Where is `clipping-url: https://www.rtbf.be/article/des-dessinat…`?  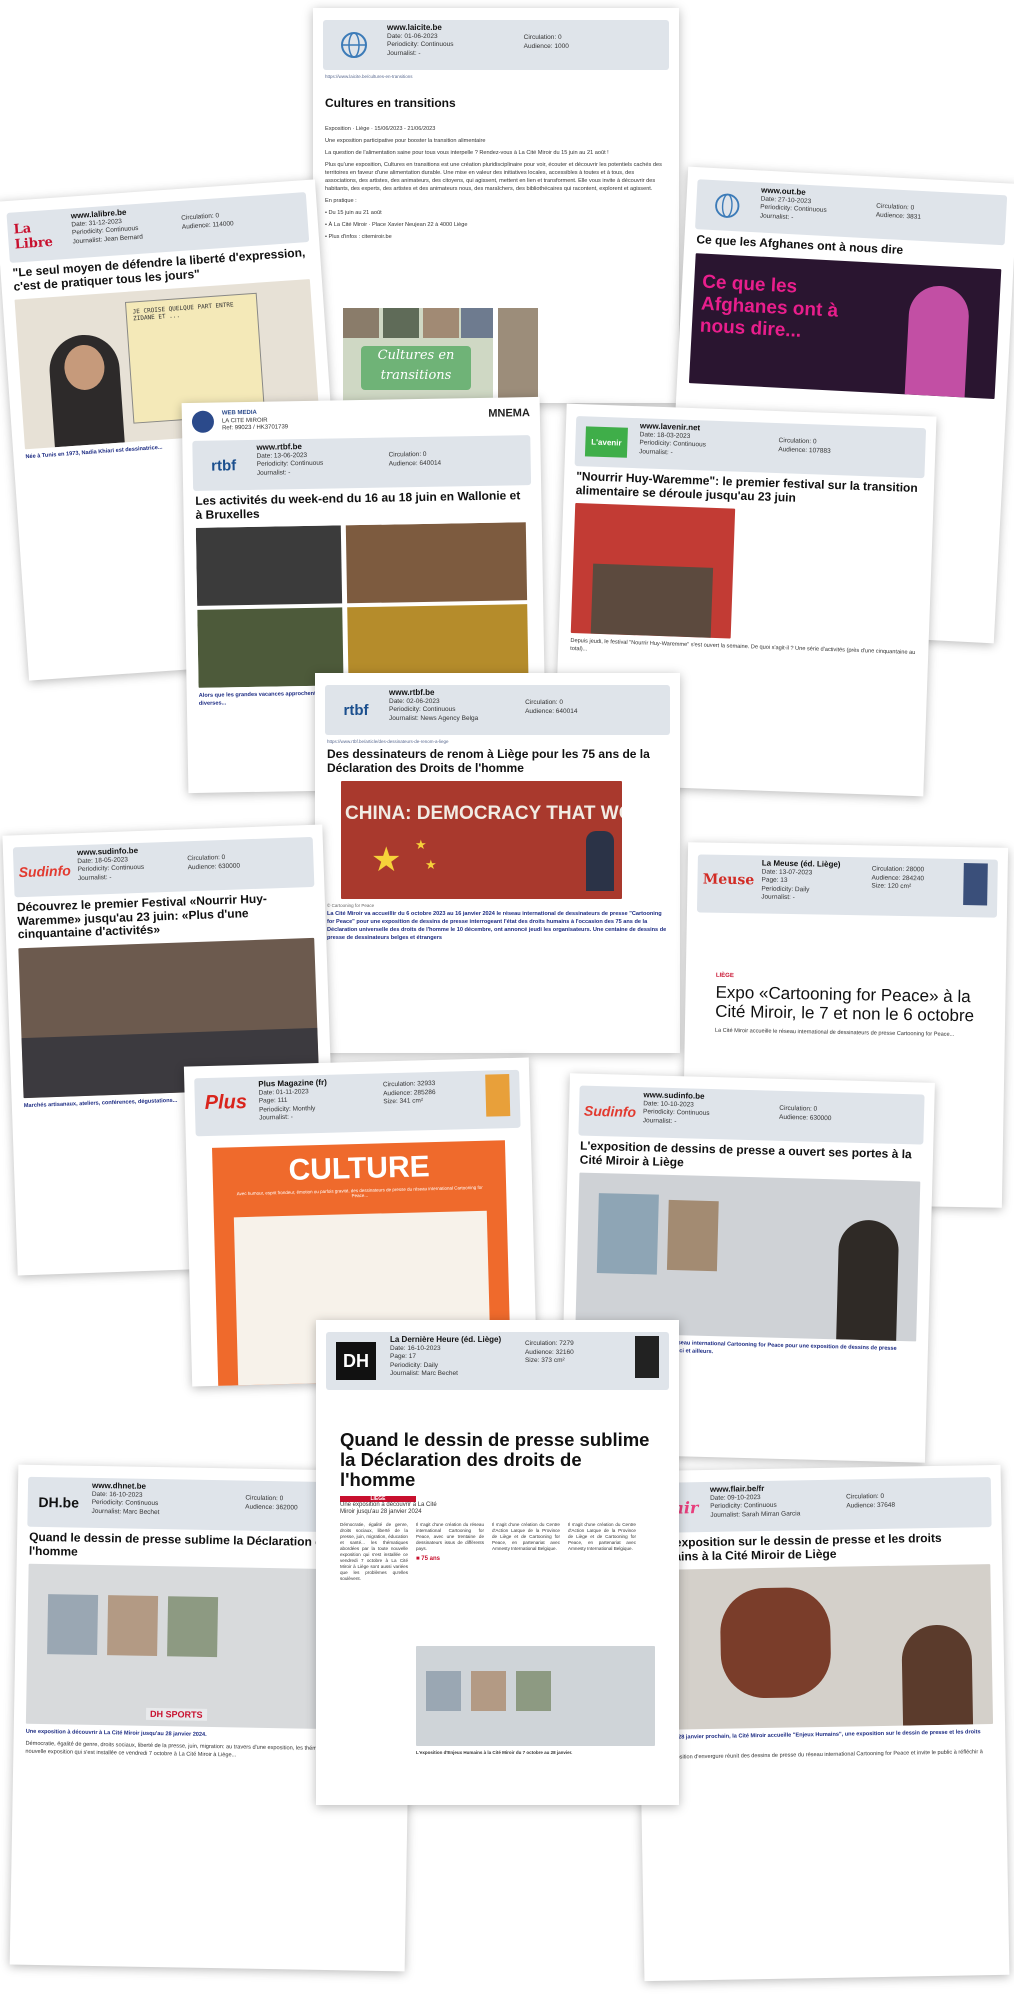
clipping-url: https://www.rtbf.be/article/des-dessinat… is located at coordinates (388, 741).